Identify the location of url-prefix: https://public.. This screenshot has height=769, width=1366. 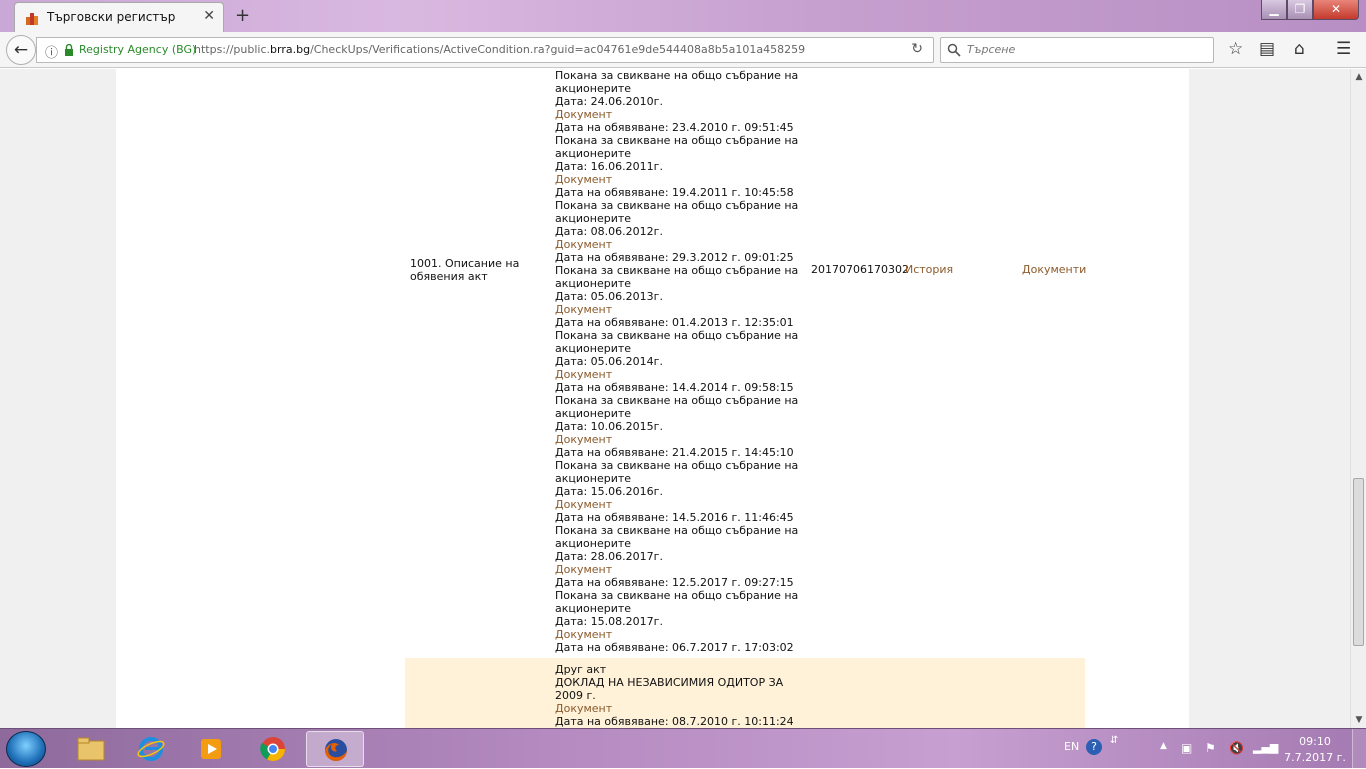
(232, 49).